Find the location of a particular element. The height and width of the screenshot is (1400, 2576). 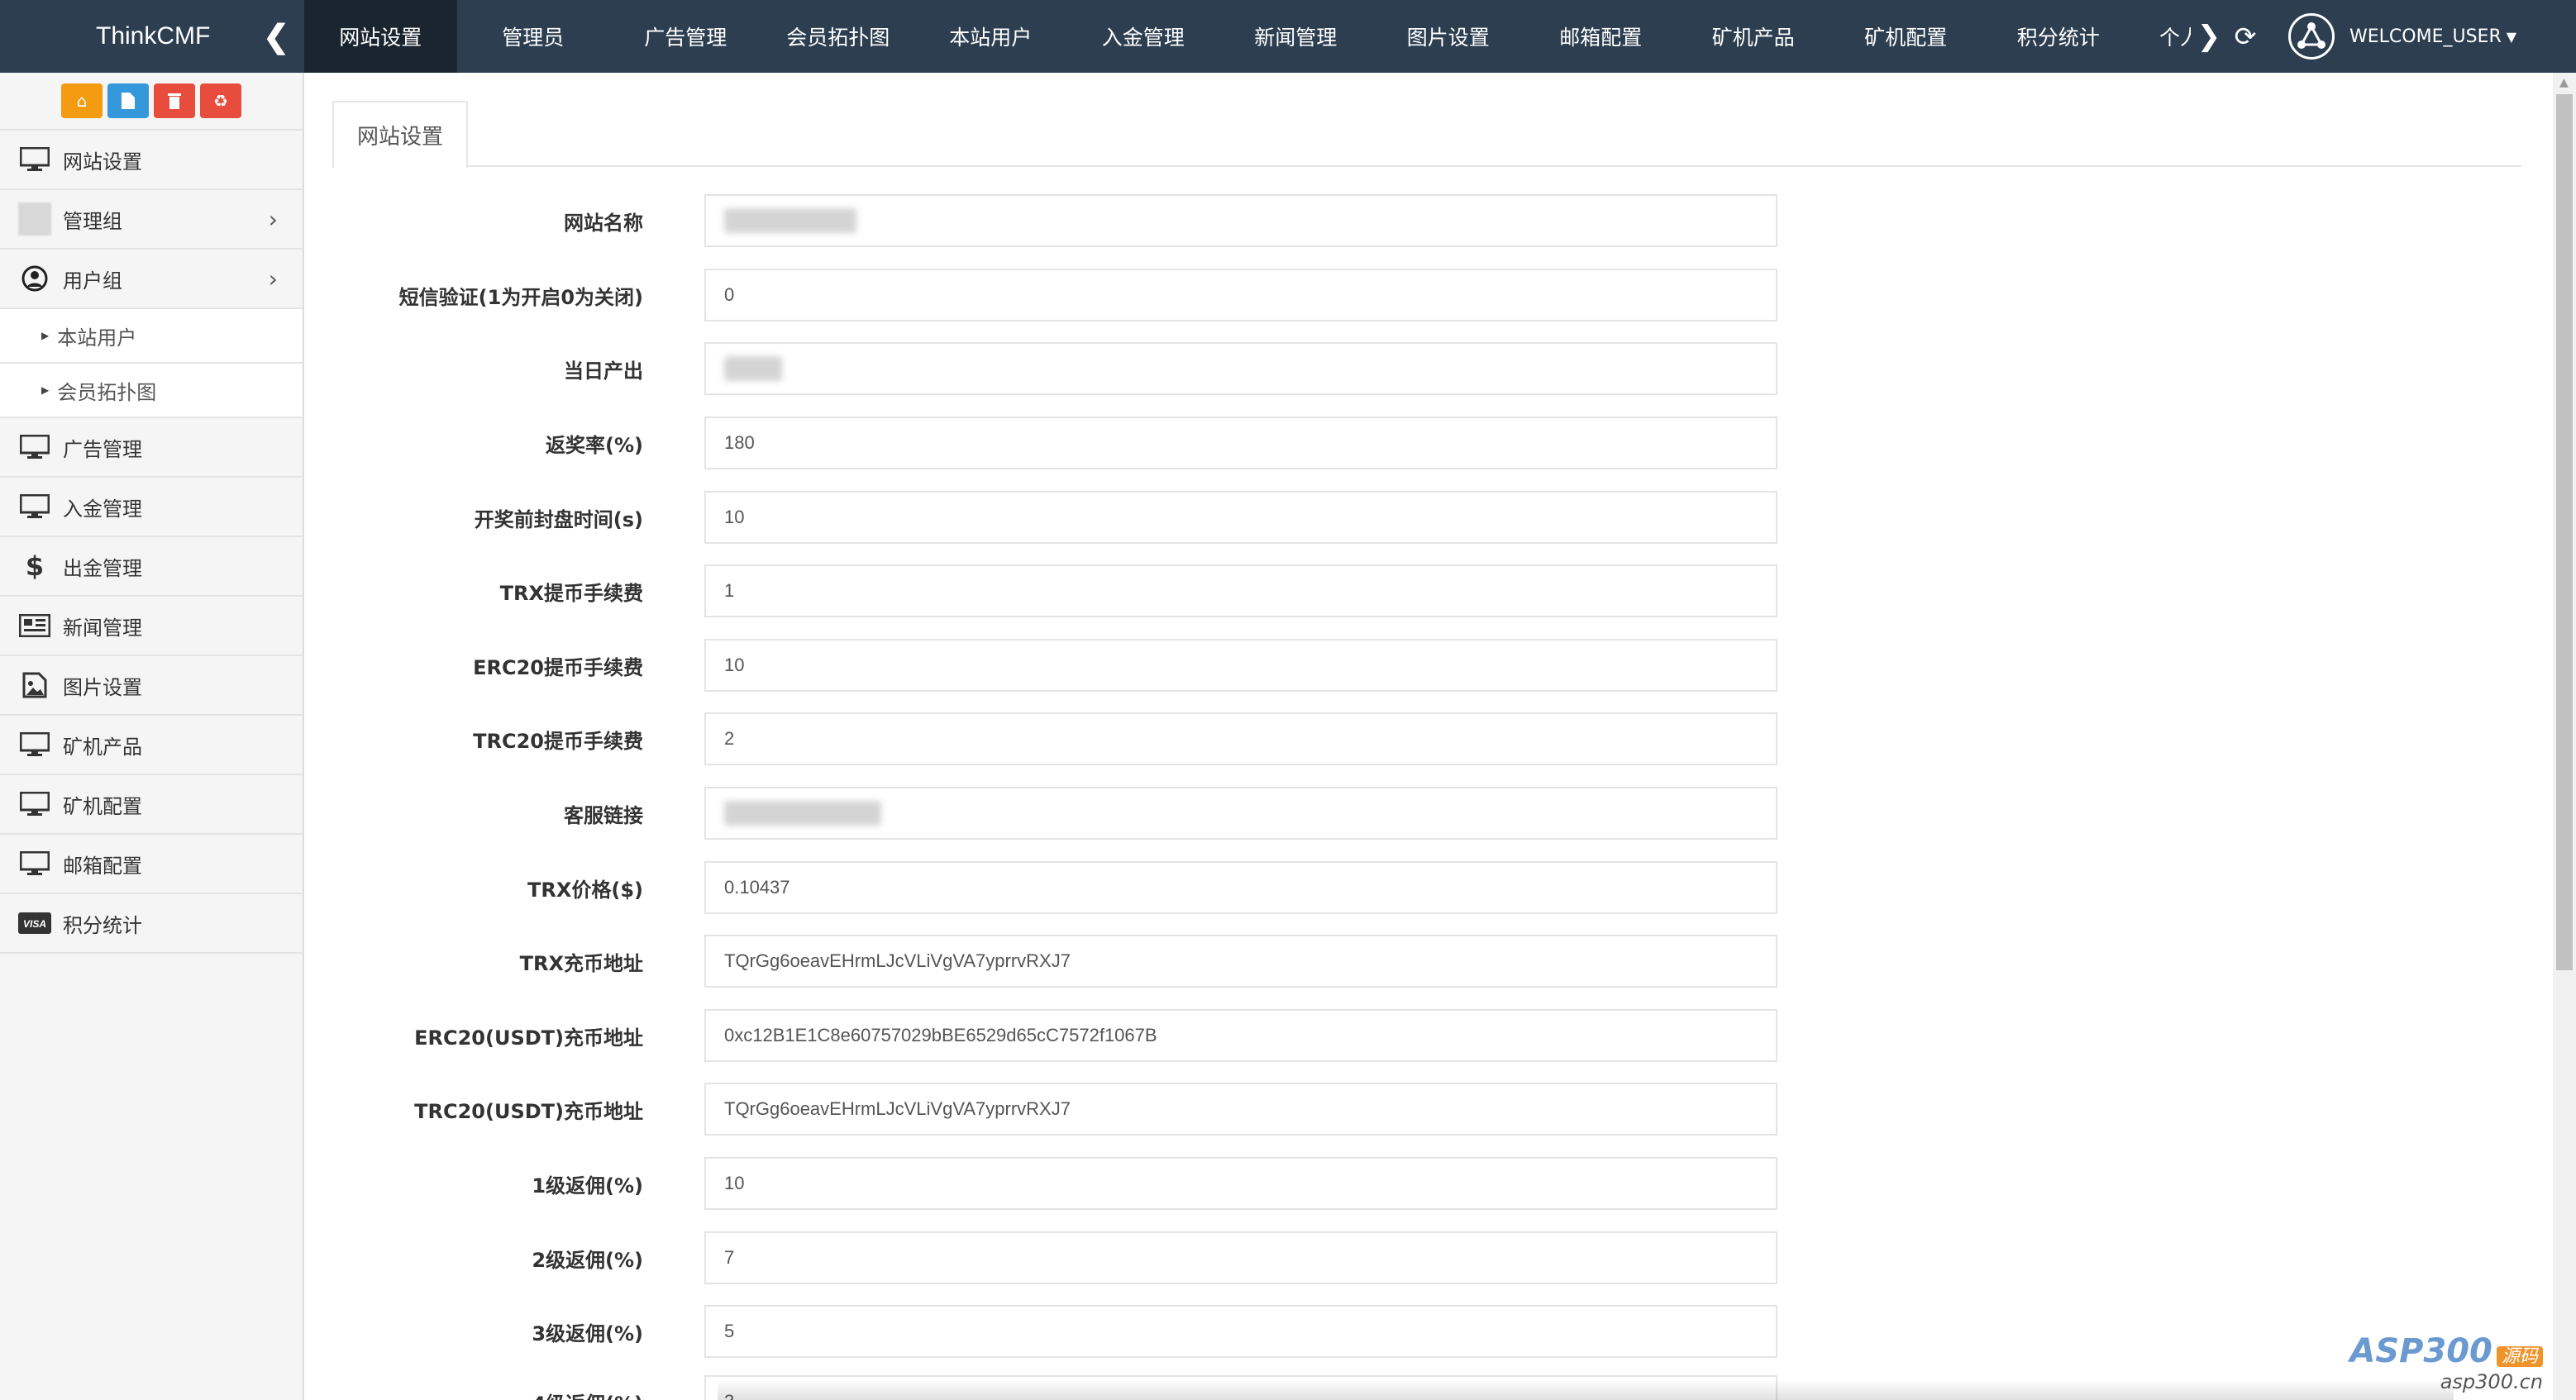

field-label: 开奖前封盘时间(s) is located at coordinates (558, 519).